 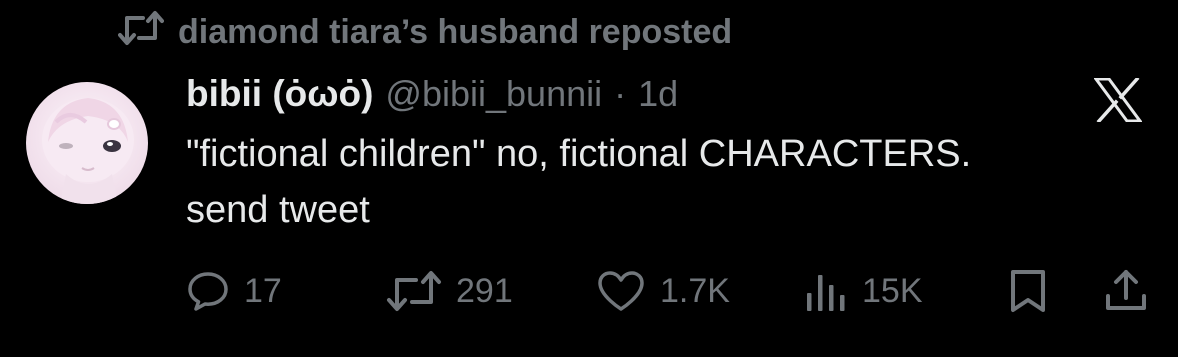 I want to click on repost-button: 291, so click(x=449, y=291).